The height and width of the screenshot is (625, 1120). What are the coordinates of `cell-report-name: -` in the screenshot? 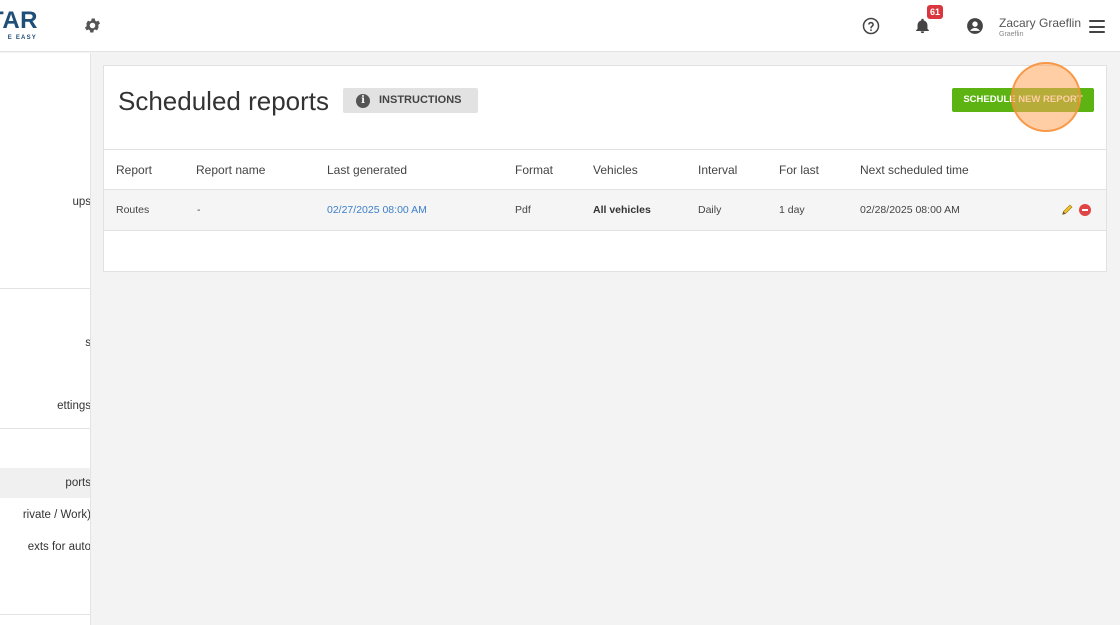 It's located at (199, 210).